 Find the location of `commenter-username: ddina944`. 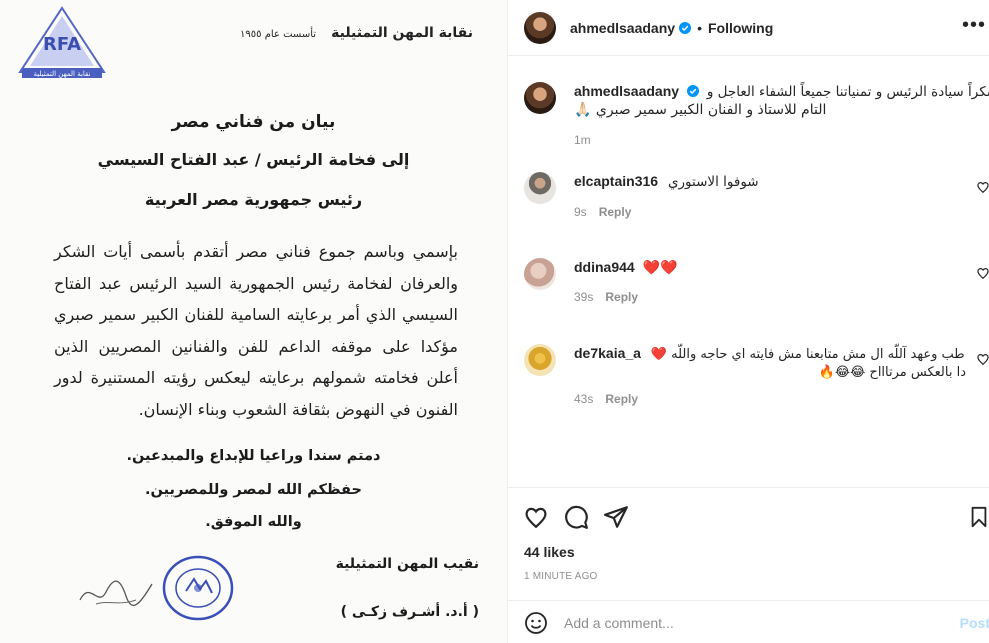

commenter-username: ddina944 is located at coordinates (604, 267).